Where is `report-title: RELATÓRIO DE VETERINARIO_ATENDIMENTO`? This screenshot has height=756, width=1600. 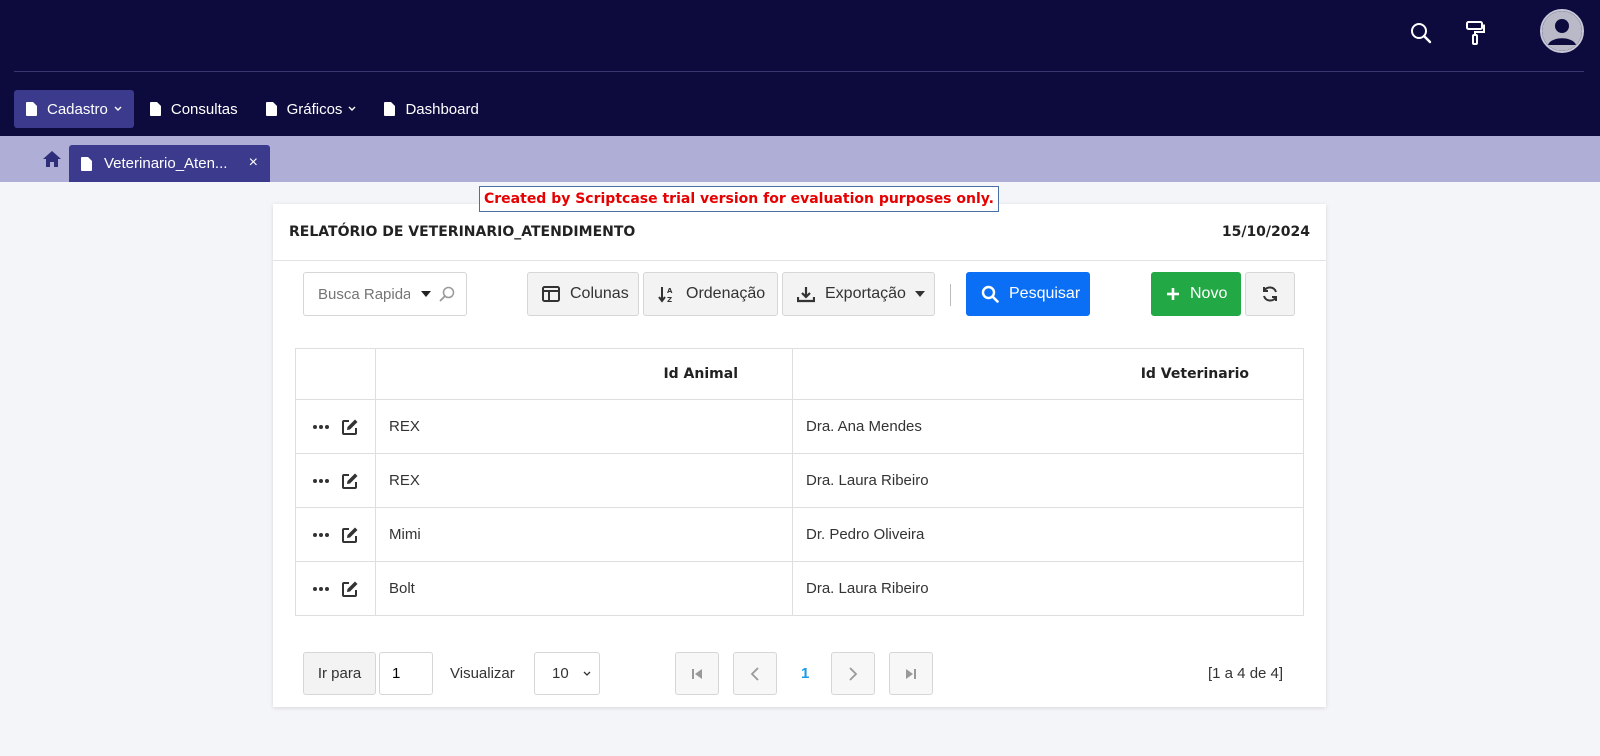
report-title: RELATÓRIO DE VETERINARIO_ATENDIMENTO is located at coordinates (462, 232).